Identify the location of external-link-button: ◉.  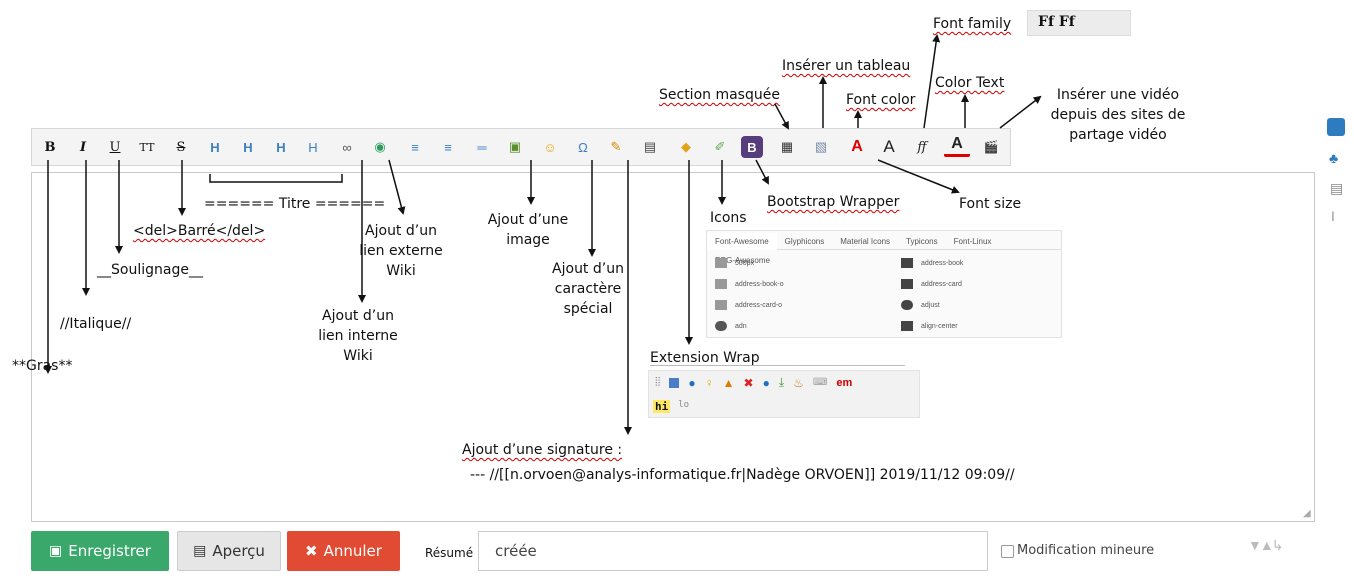
(380, 147).